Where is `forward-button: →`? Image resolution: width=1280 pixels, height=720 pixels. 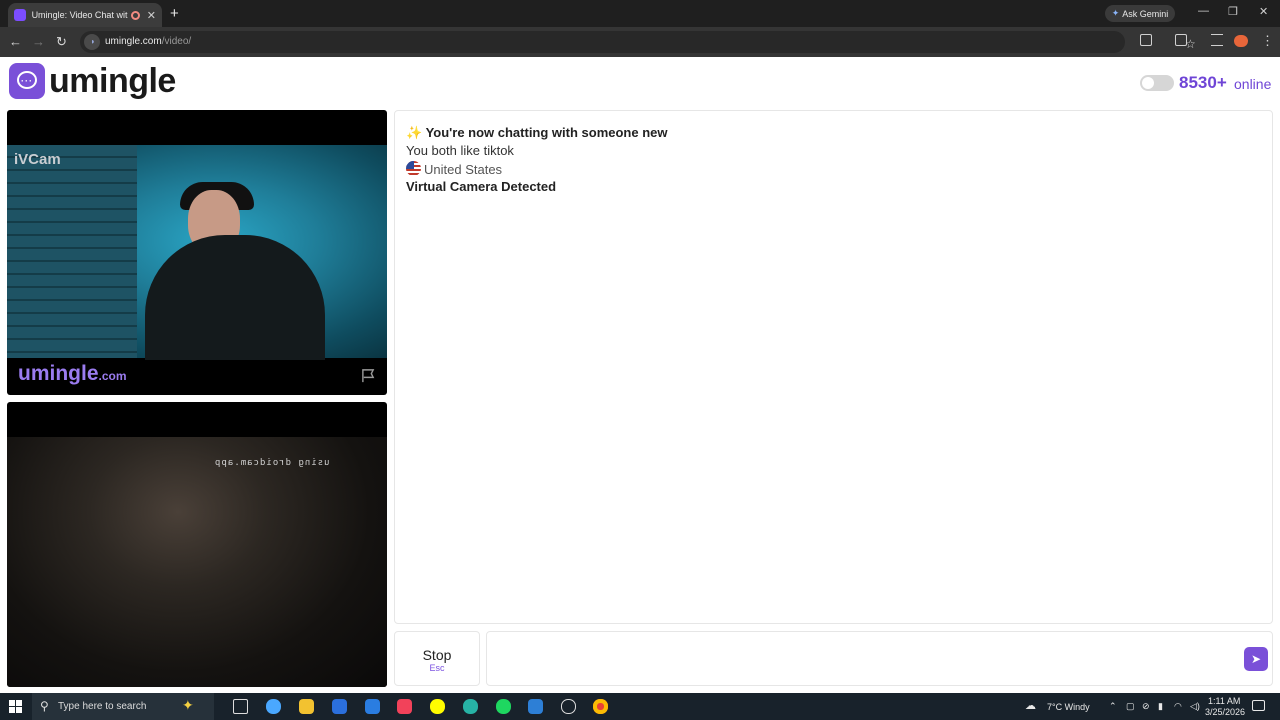 forward-button: → is located at coordinates (38, 41).